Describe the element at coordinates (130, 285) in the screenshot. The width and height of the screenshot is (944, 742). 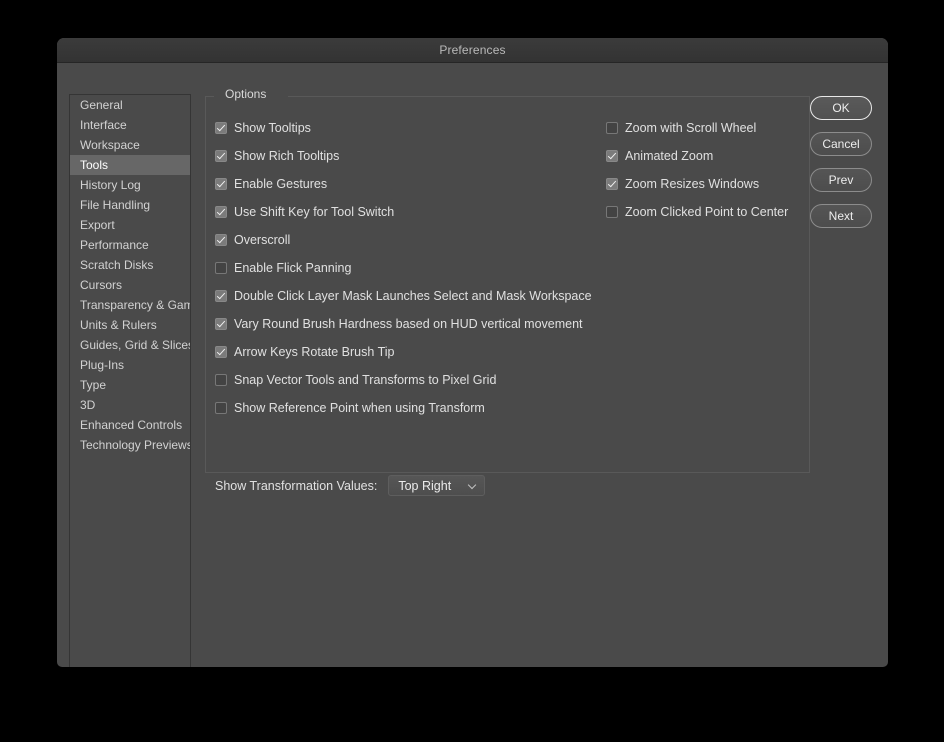
I see `sidebar-item-cursors: Cursors` at that location.